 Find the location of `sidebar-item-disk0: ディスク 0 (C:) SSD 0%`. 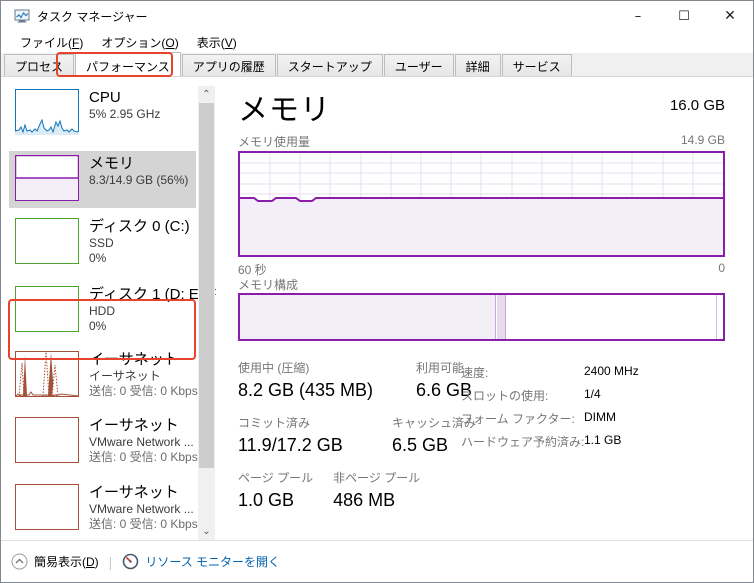

sidebar-item-disk0: ディスク 0 (C:) SSD 0% is located at coordinates (102, 241).